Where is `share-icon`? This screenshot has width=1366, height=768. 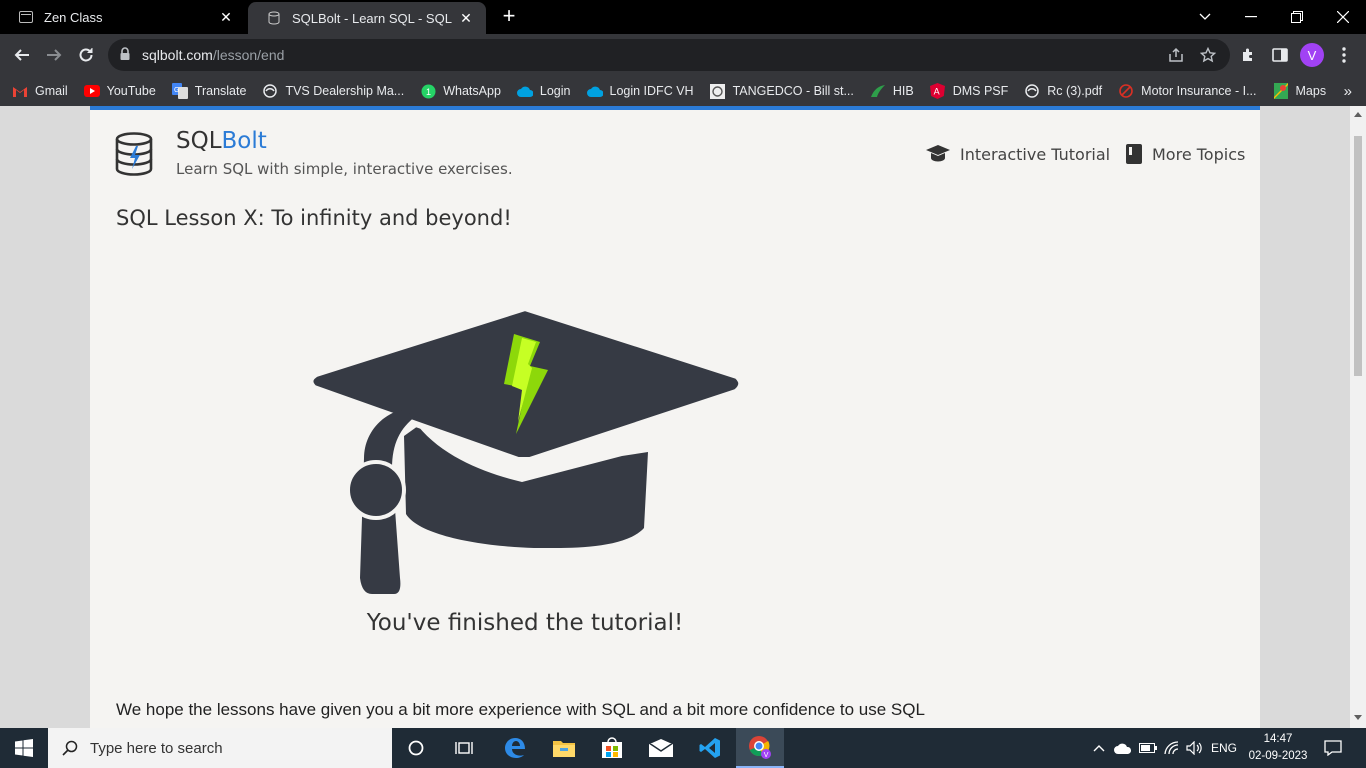 share-icon is located at coordinates (1176, 55).